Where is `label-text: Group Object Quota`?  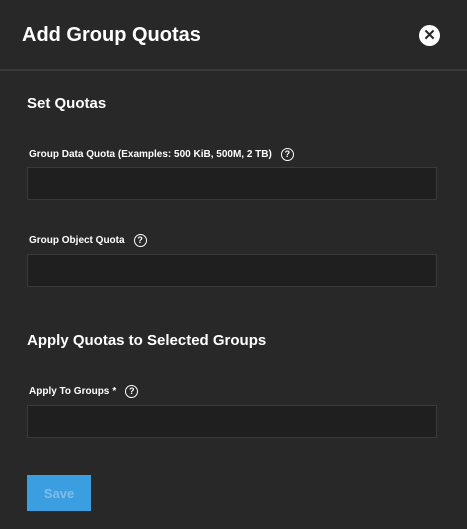 label-text: Group Object Quota is located at coordinates (77, 240).